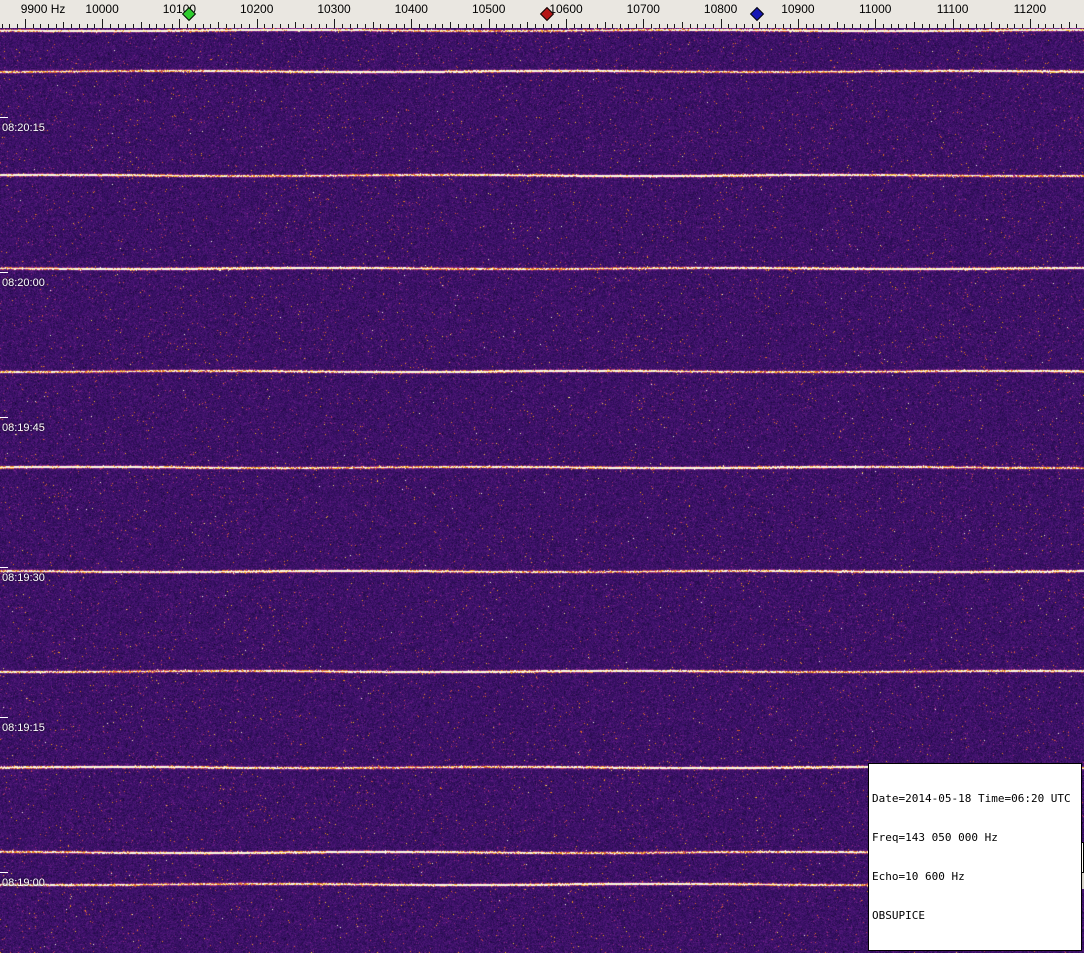  Describe the element at coordinates (720, 9) in the screenshot. I see `ruler-label-10800: 10800` at that location.